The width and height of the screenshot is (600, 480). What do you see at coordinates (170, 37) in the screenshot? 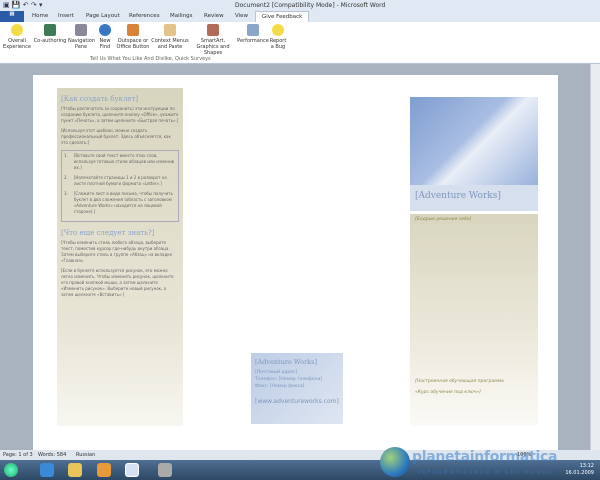
I see `context-menus-button: Context Menus and Paste` at bounding box center [170, 37].